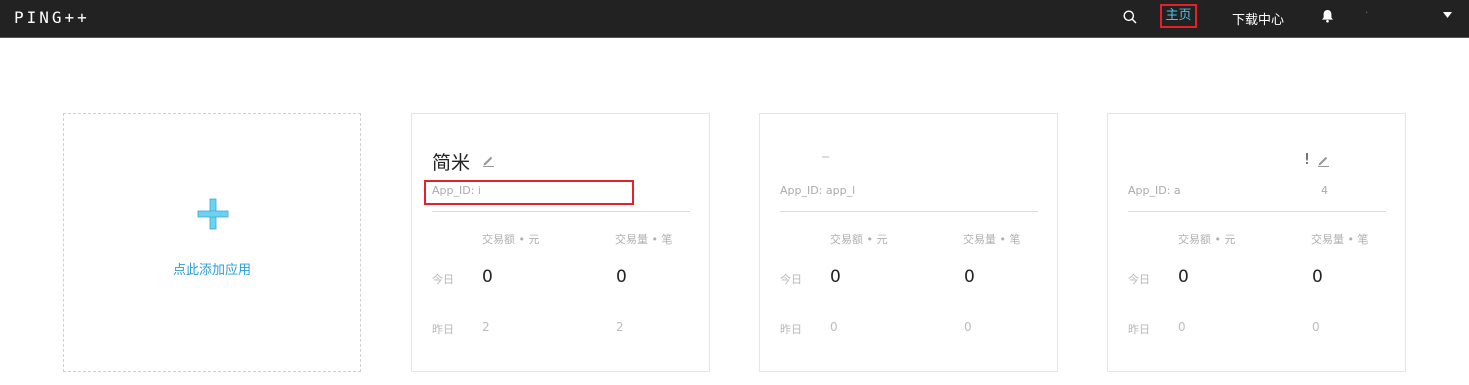 The width and height of the screenshot is (1469, 385). What do you see at coordinates (825, 150) in the screenshot?
I see `app-name: _` at bounding box center [825, 150].